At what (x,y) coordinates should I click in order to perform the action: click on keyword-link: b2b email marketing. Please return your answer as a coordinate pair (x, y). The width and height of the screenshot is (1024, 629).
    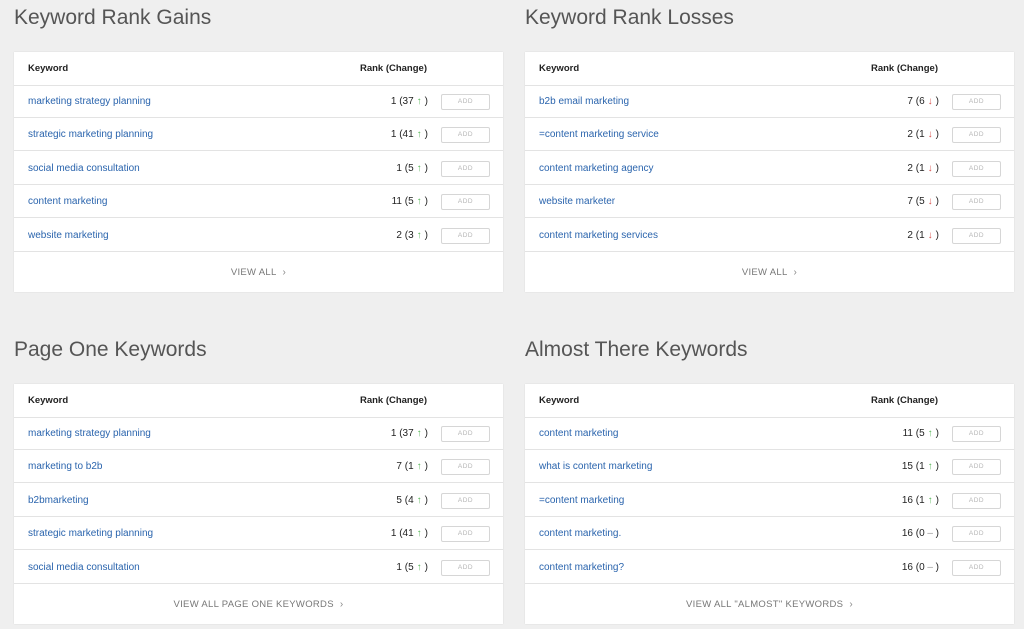
    Looking at the image, I should click on (584, 101).